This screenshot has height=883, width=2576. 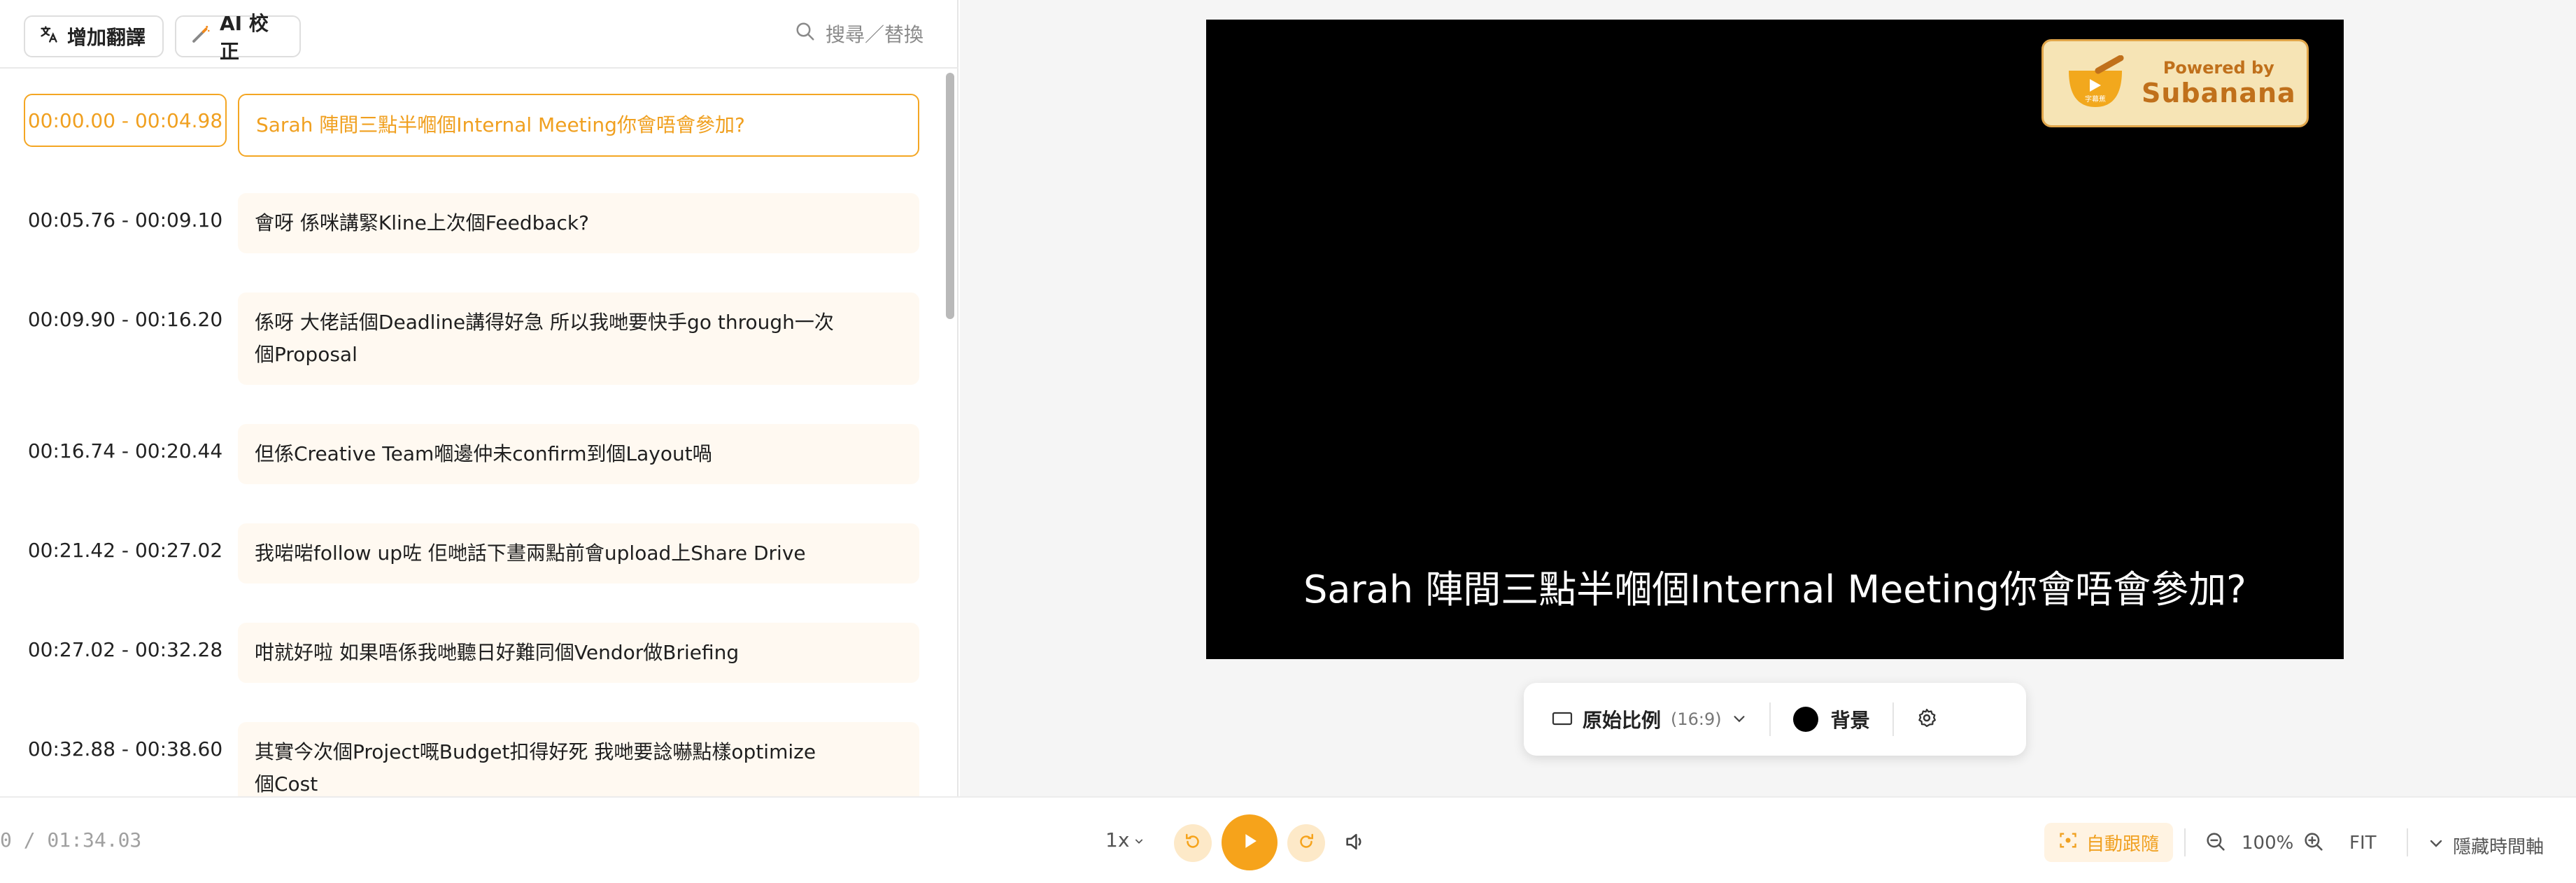 I want to click on zoom-in-icon, so click(x=2314, y=843).